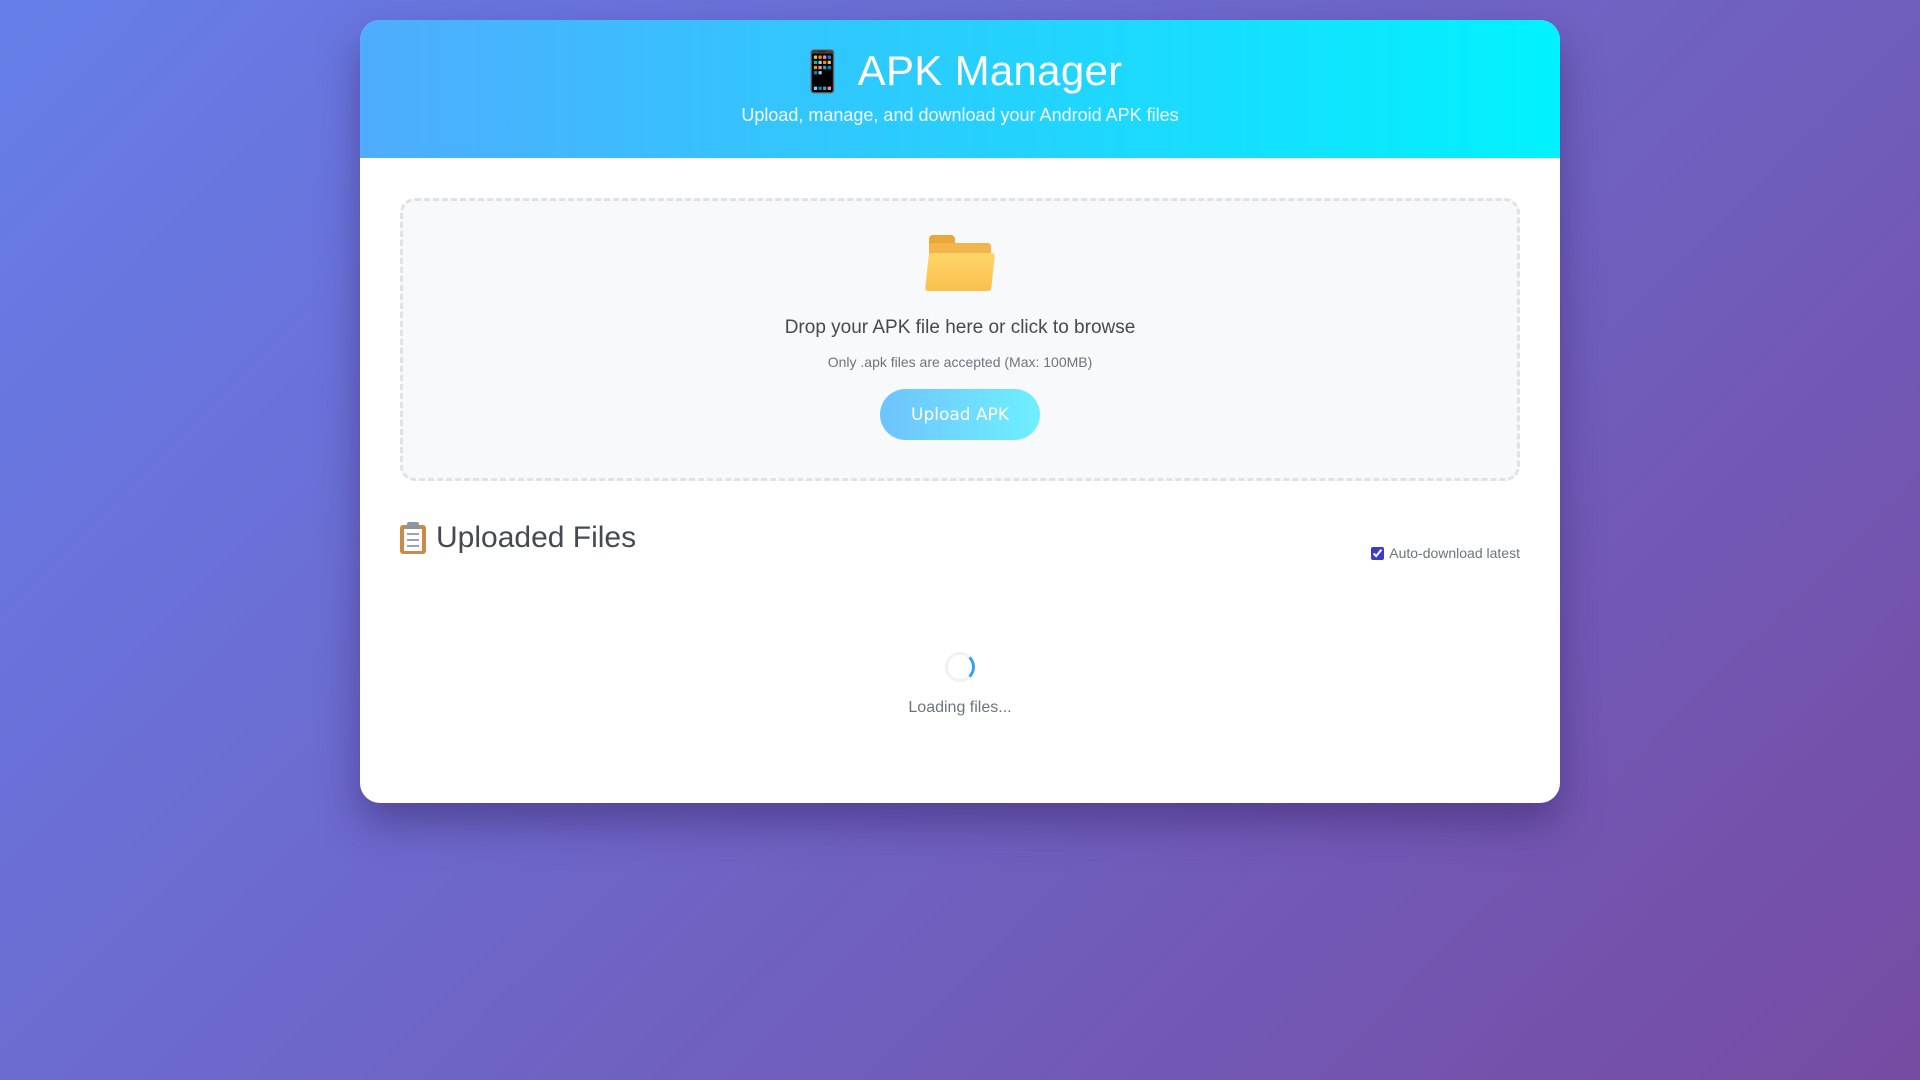 This screenshot has width=1920, height=1080. I want to click on auto-download-checkbox, so click(1378, 553).